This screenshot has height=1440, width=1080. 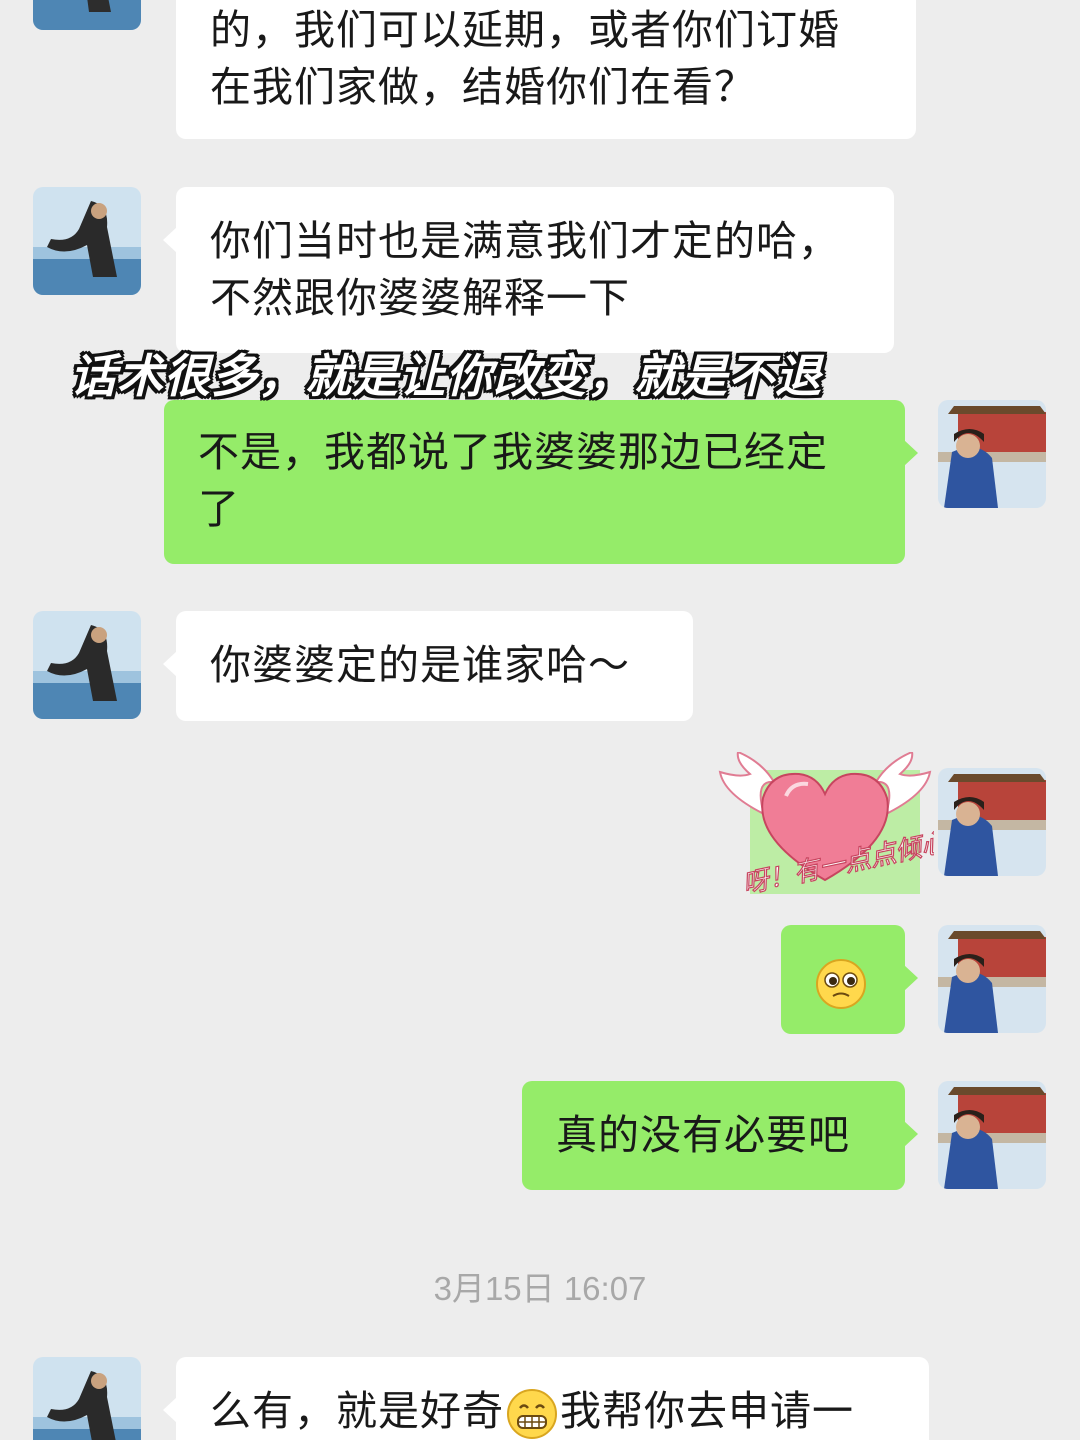 I want to click on message-bubble-outgoing: 真的没有必要吧, so click(x=720, y=1135).